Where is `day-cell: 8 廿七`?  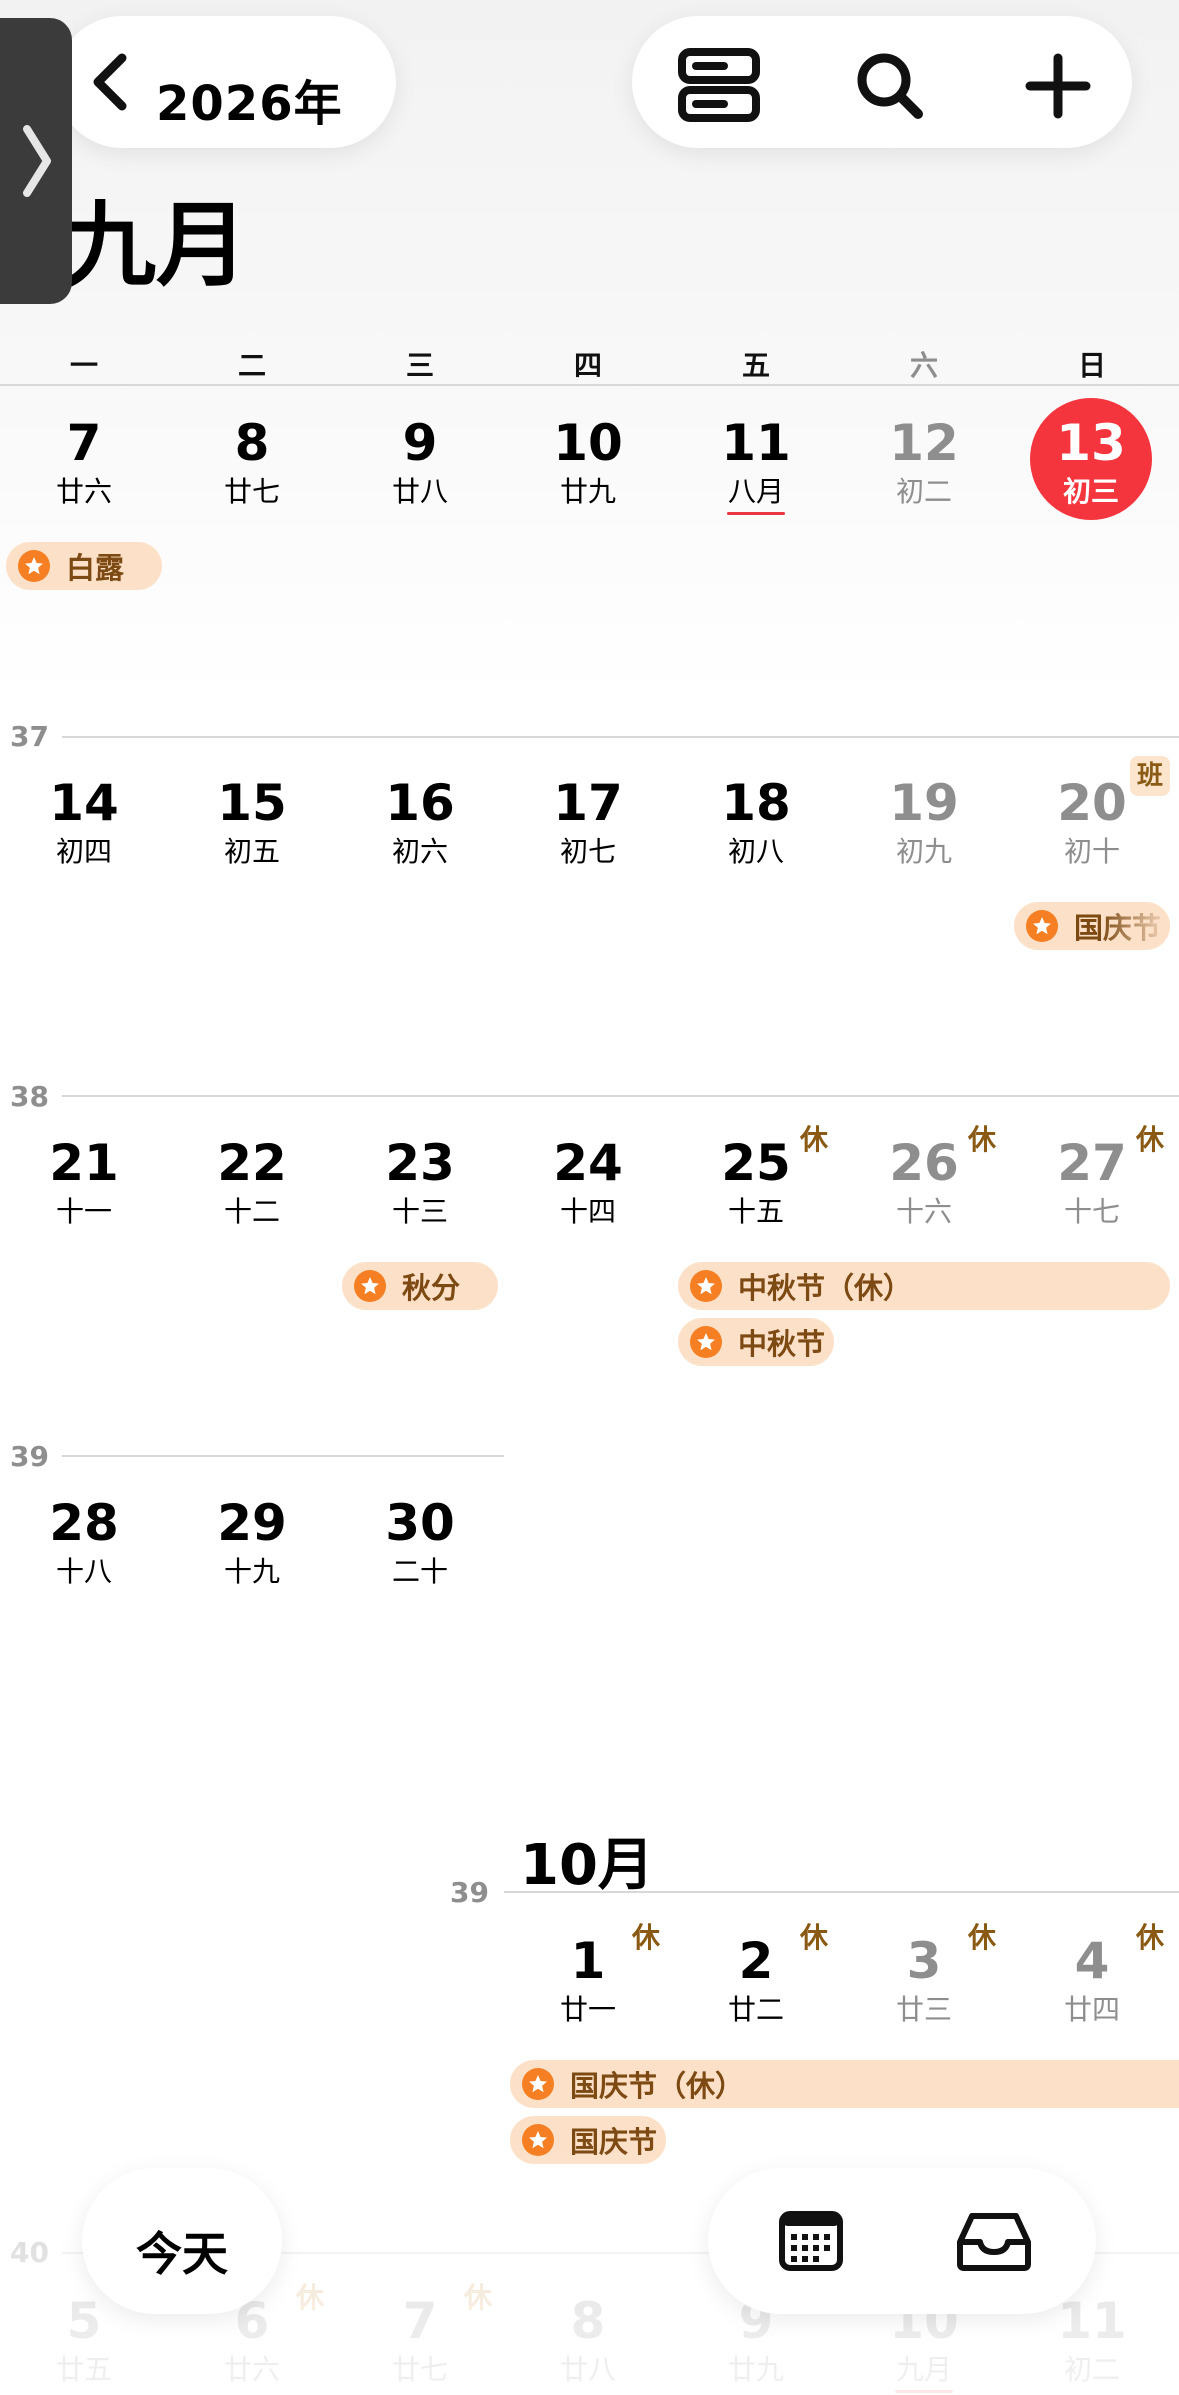 day-cell: 8 廿七 is located at coordinates (252, 462).